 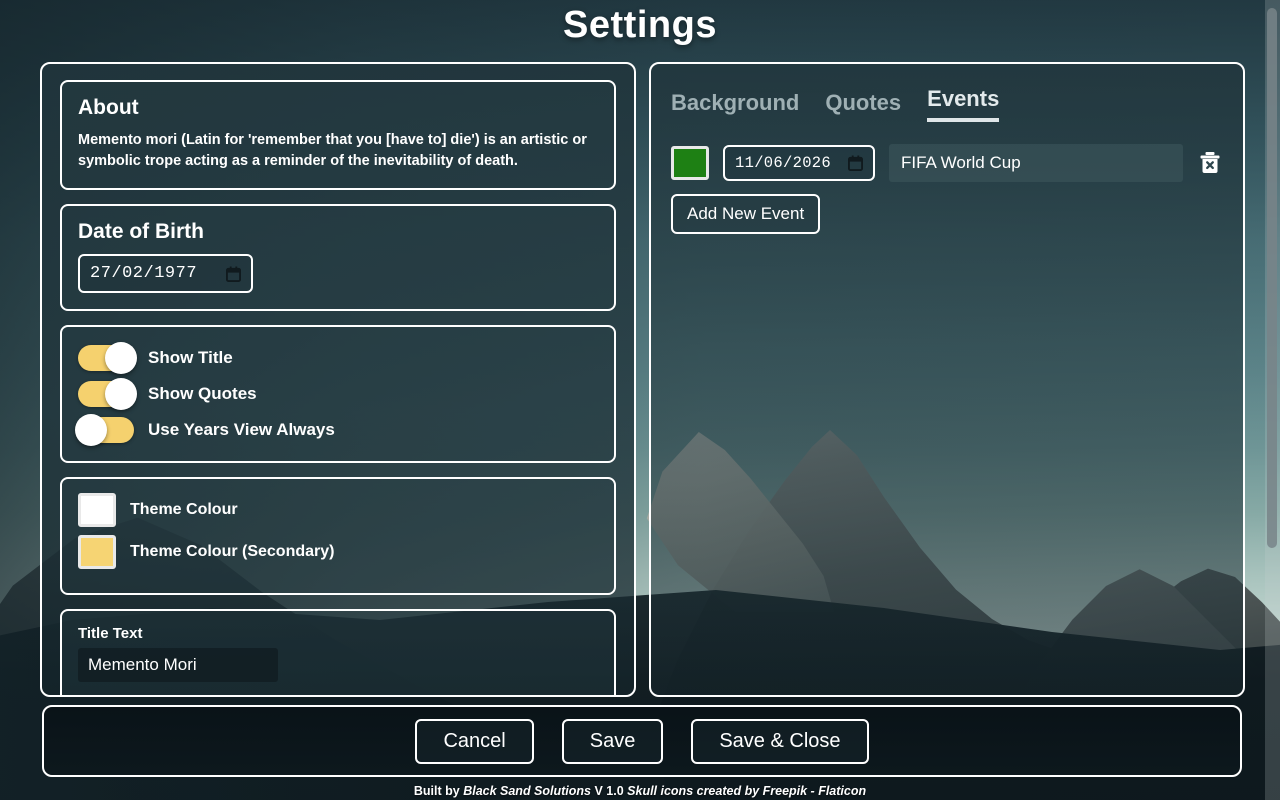 What do you see at coordinates (612, 741) in the screenshot?
I see `save-button: Save` at bounding box center [612, 741].